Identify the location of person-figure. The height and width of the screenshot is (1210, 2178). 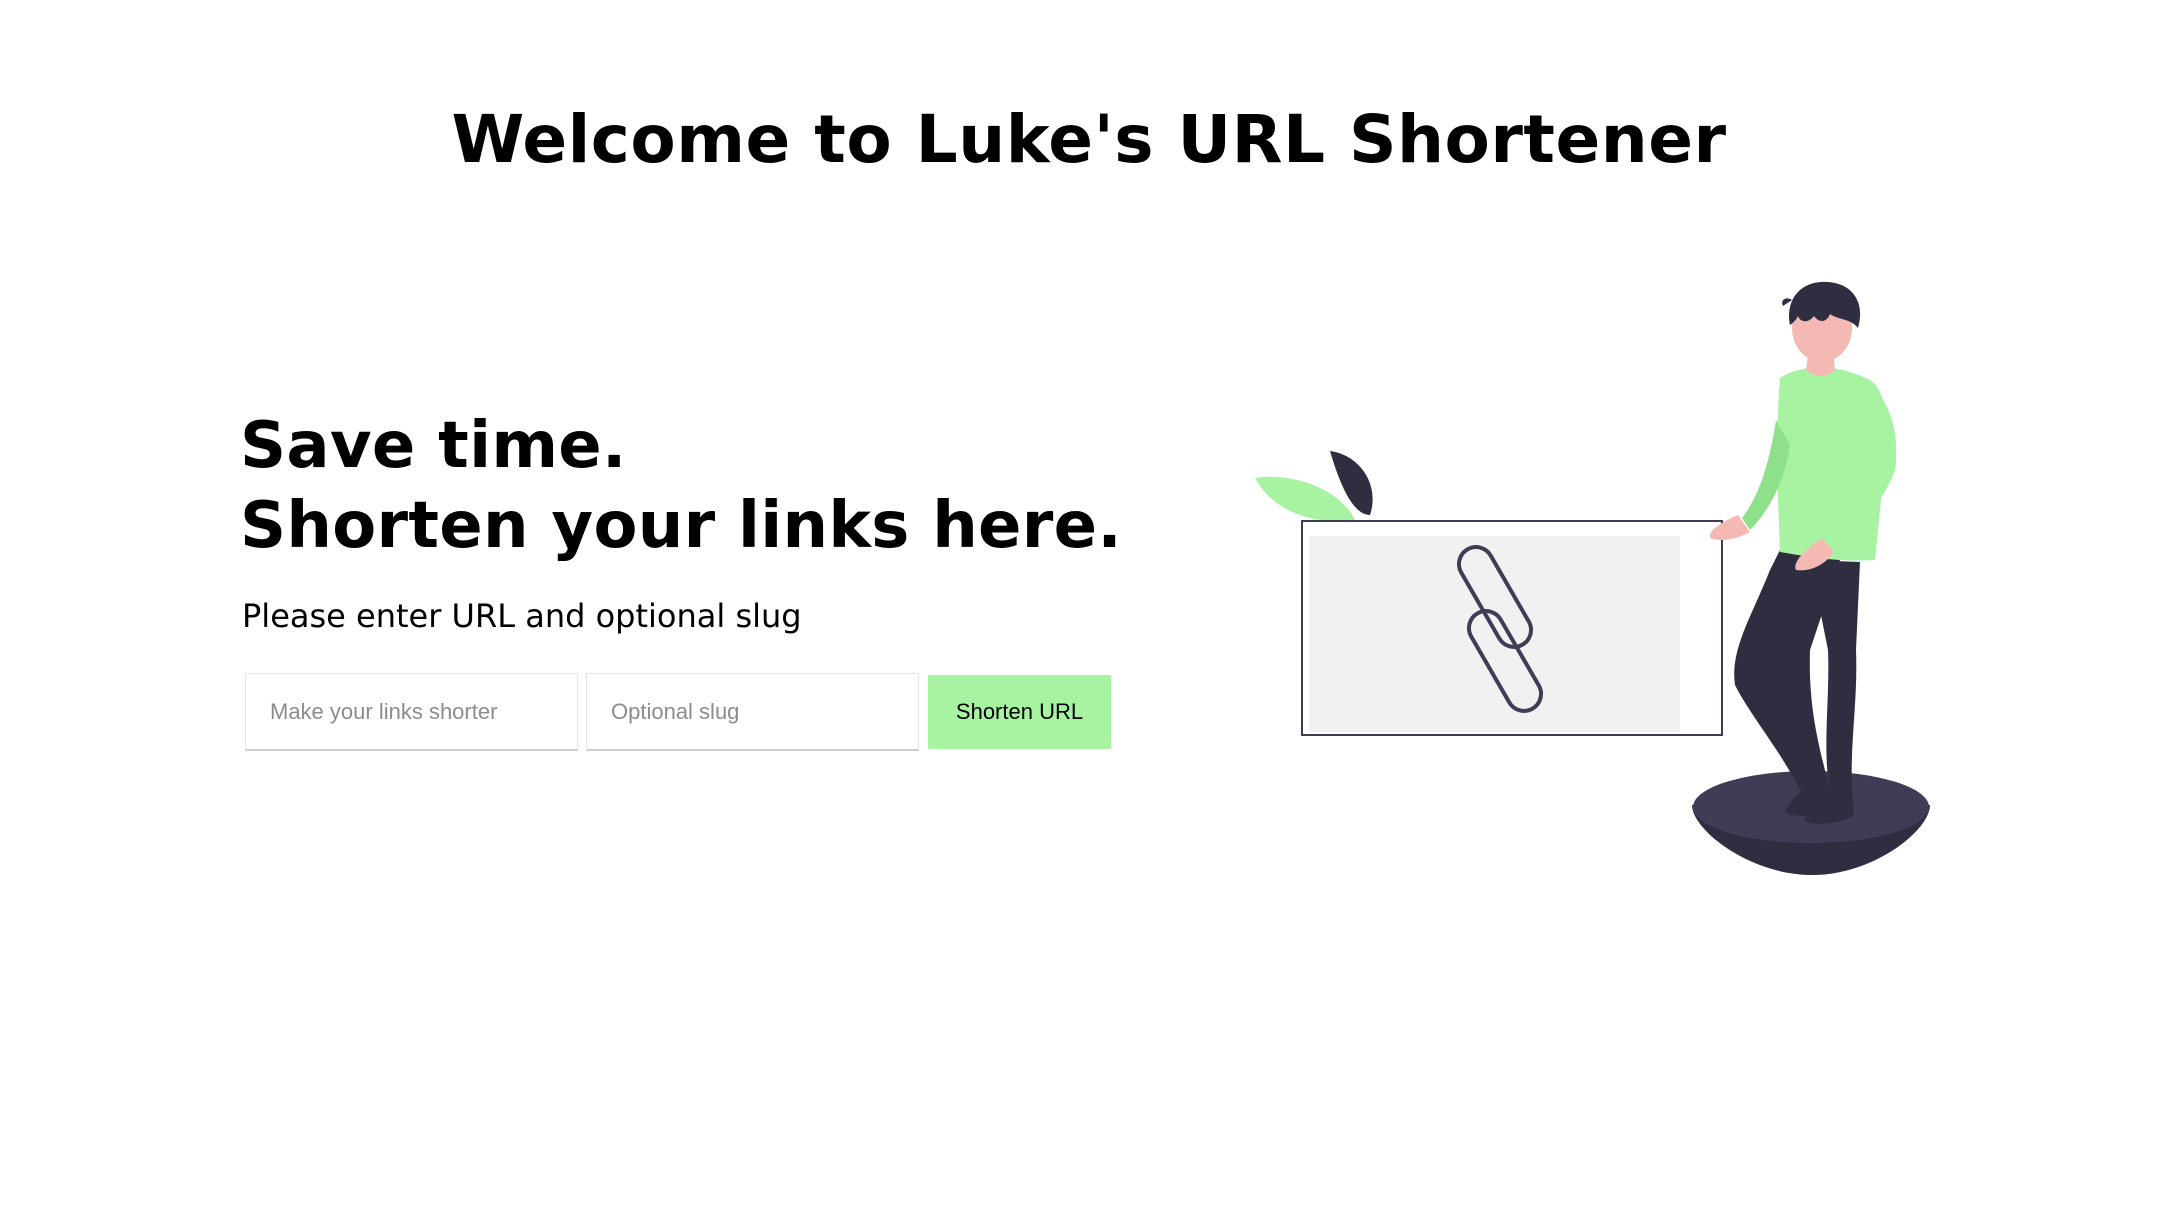
(1803, 552).